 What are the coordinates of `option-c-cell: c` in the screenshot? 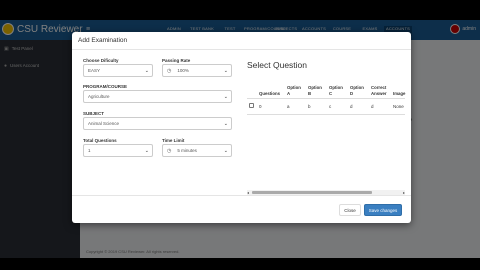 It's located at (337, 106).